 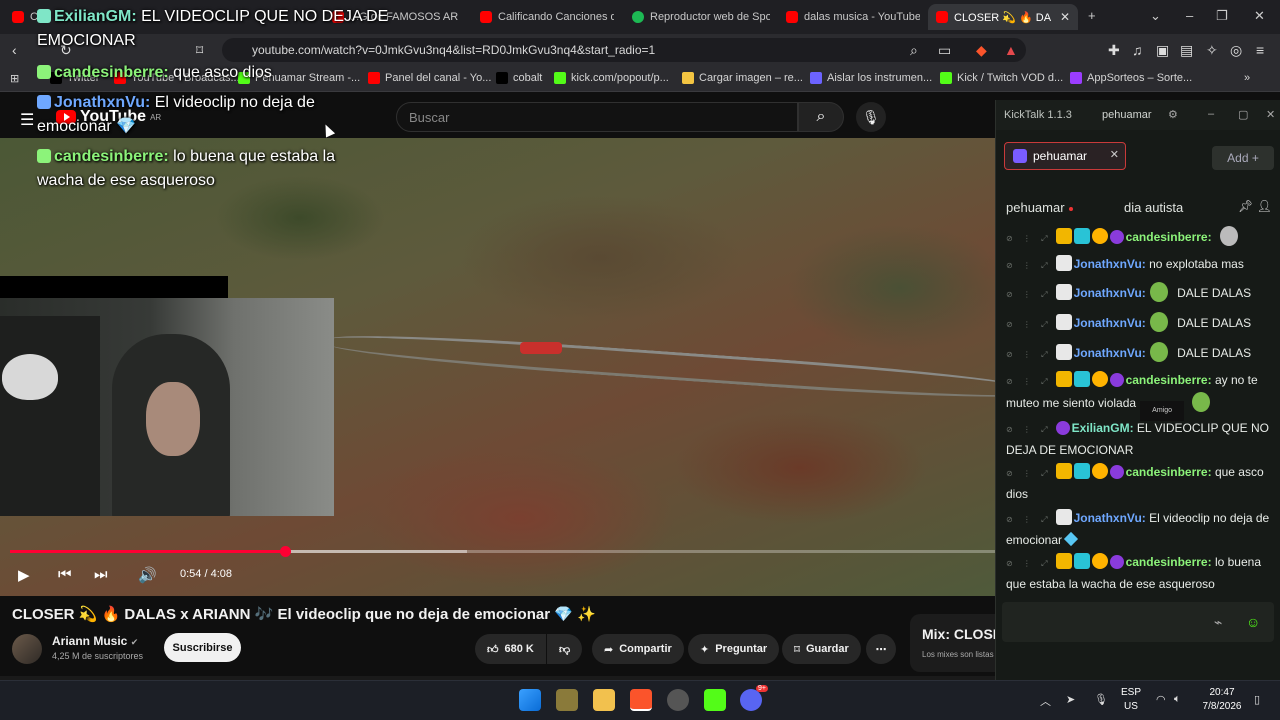 I want to click on tray-telegram-icon: ➤, so click(x=1070, y=699).